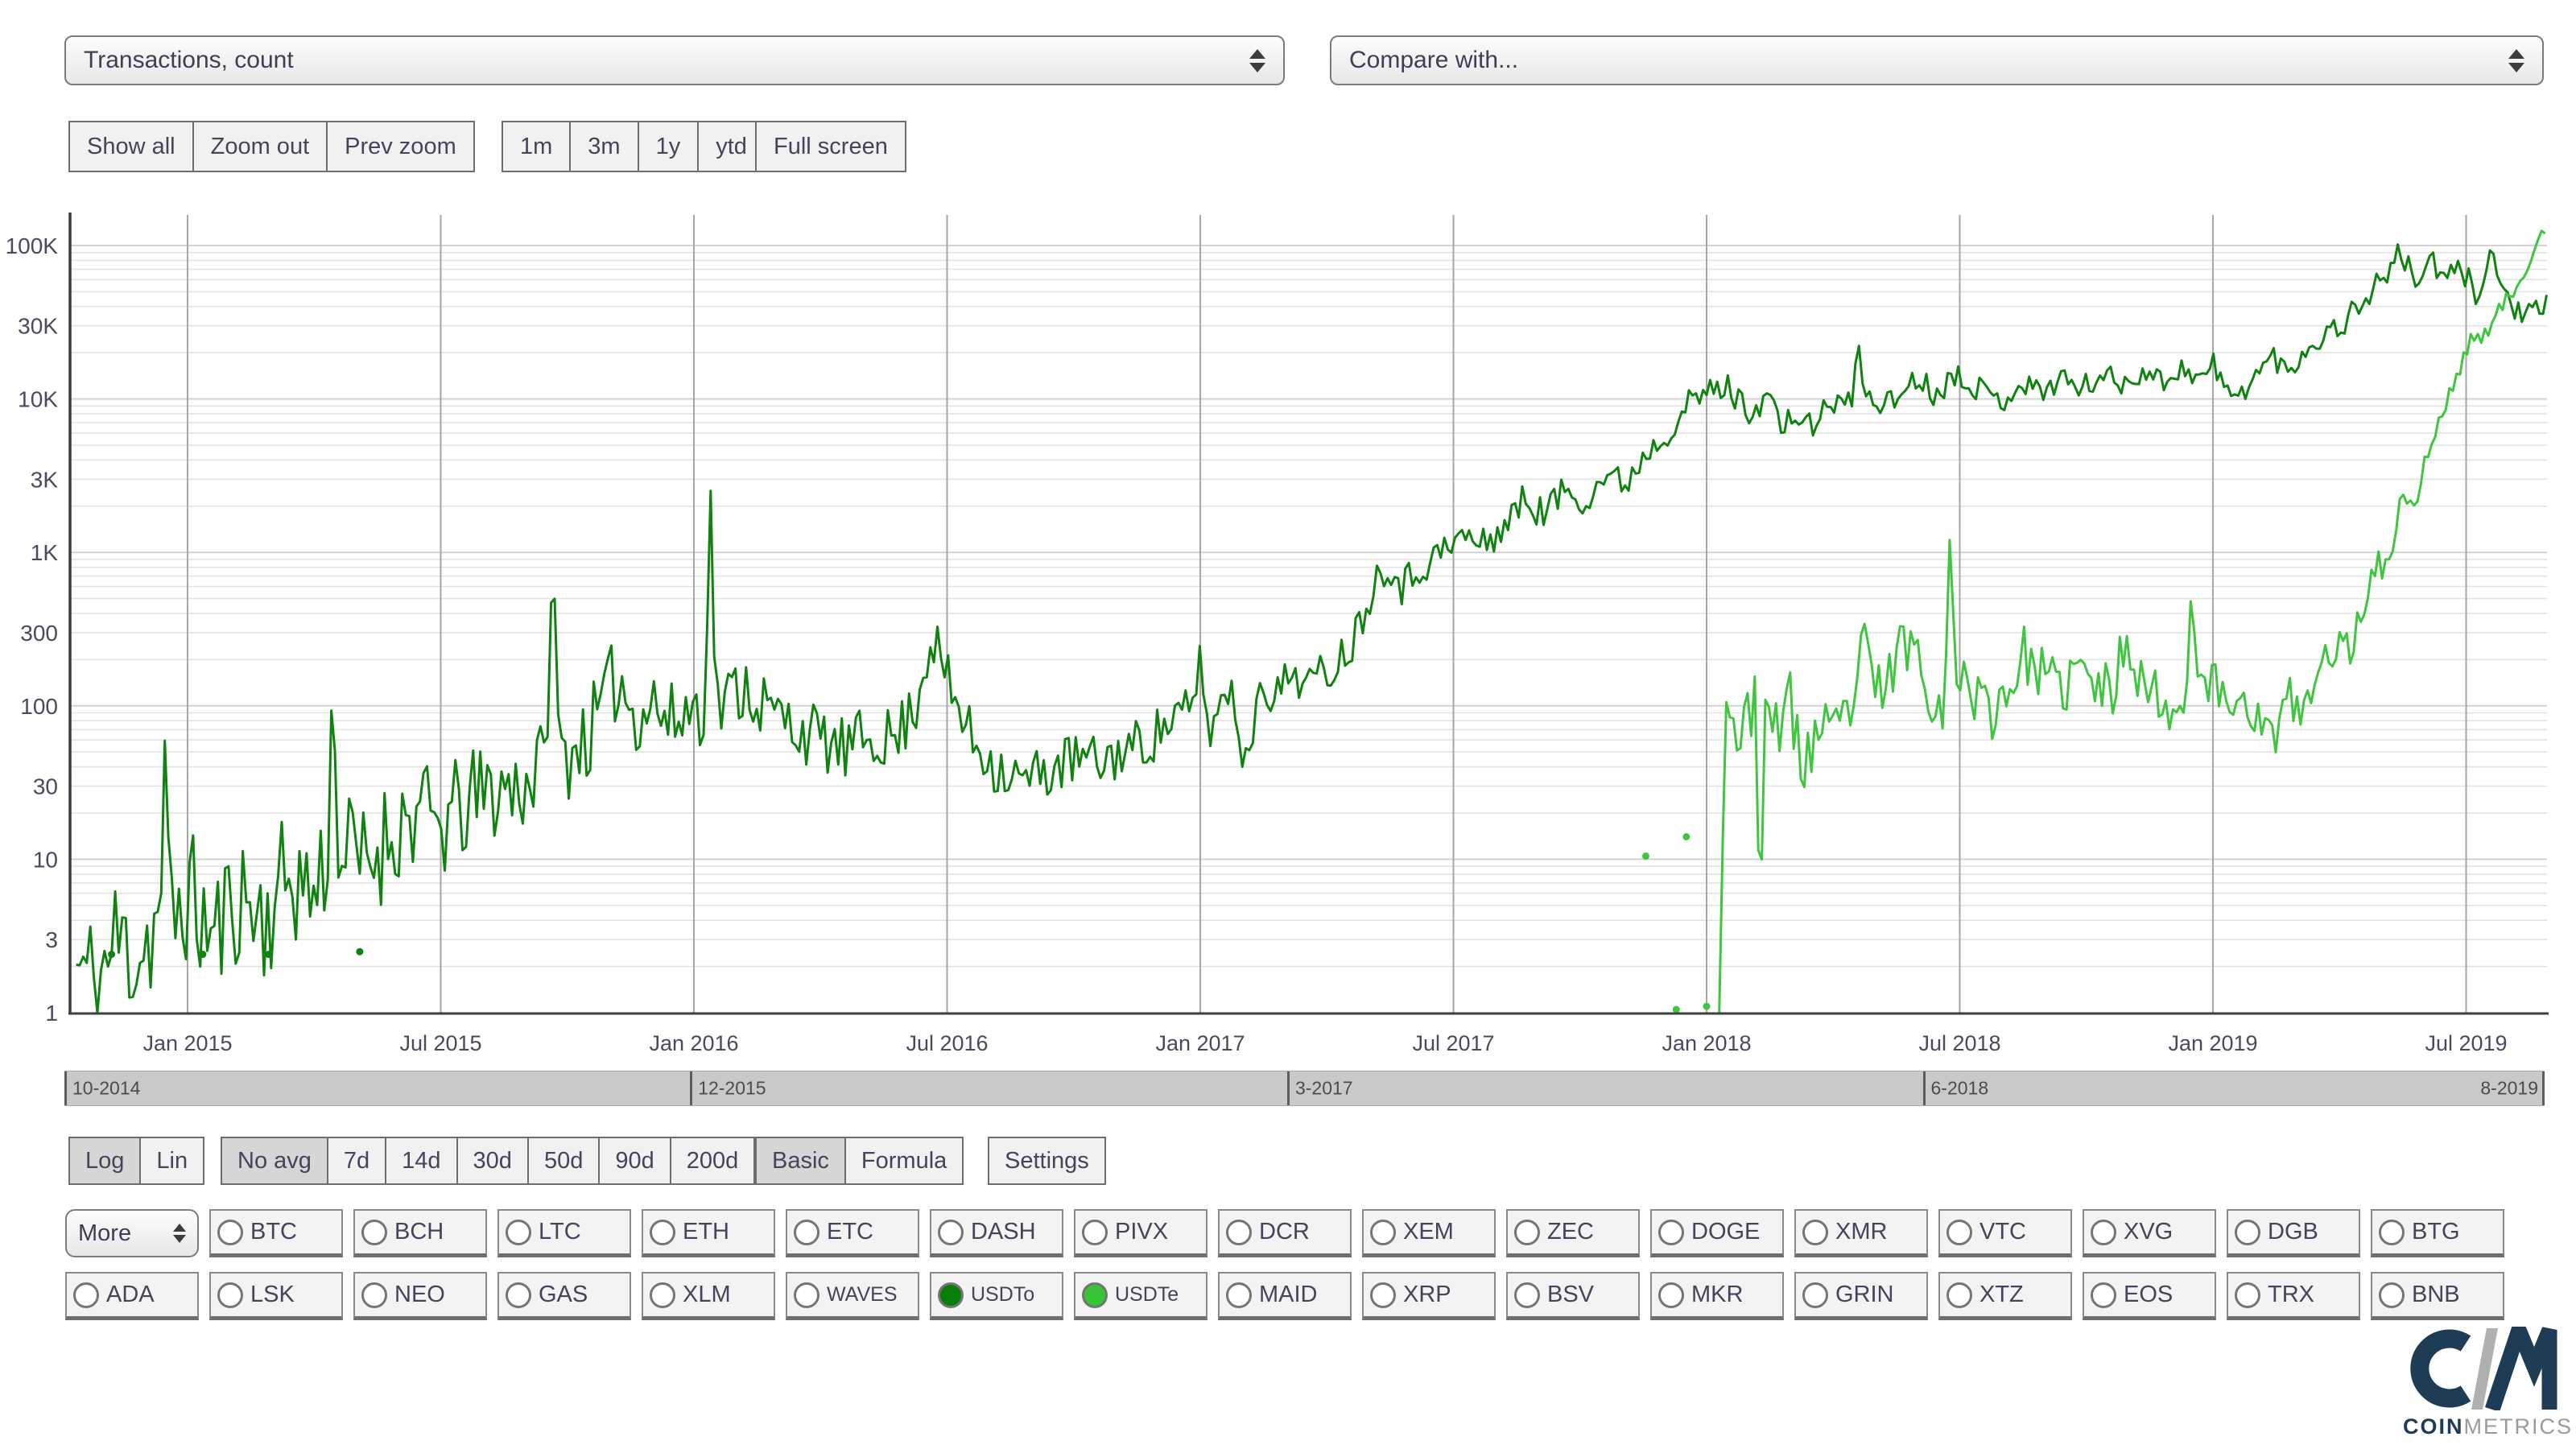 Image resolution: width=2576 pixels, height=1449 pixels. I want to click on navigator-label: 12-2015, so click(732, 1088).